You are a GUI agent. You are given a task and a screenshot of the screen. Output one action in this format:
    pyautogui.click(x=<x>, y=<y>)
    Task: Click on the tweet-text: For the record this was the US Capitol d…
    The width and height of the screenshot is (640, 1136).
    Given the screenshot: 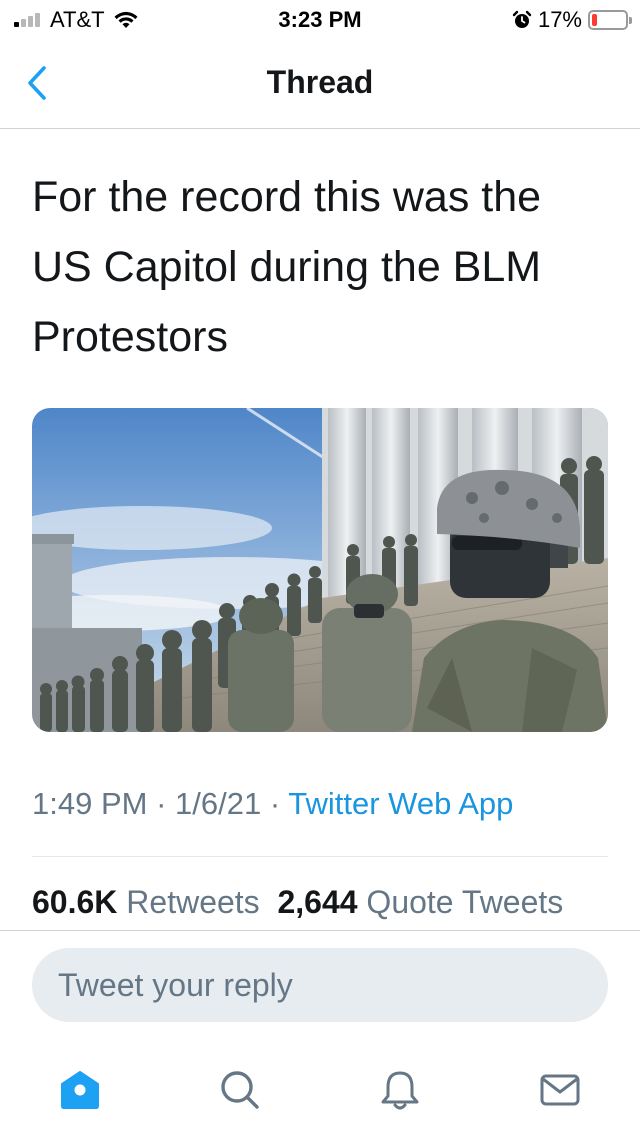 What is the action you would take?
    pyautogui.click(x=287, y=267)
    